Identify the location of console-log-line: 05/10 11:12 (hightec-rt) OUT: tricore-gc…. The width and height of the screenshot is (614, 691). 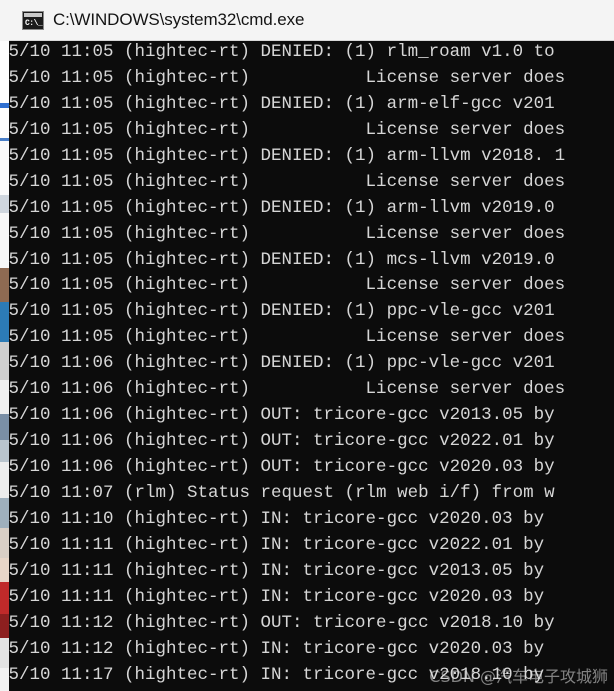
(282, 622).